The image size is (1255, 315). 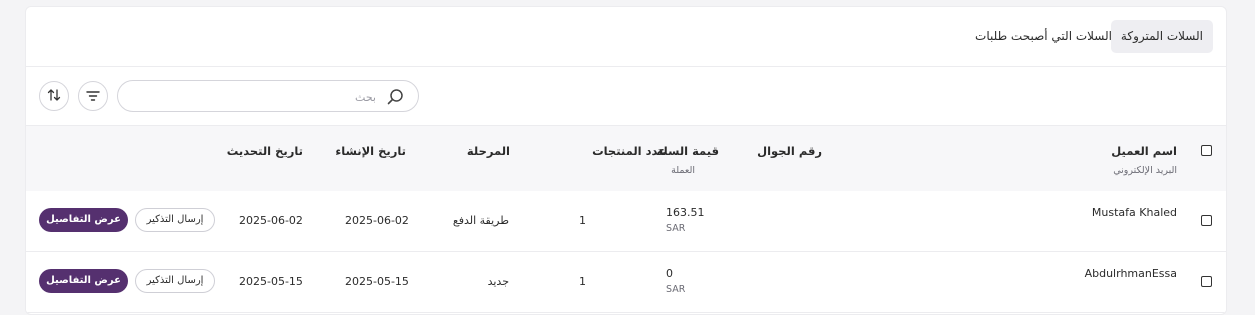 I want to click on tab-converted-carts: السلات التي أصبحت طلبات, so click(x=1043, y=36).